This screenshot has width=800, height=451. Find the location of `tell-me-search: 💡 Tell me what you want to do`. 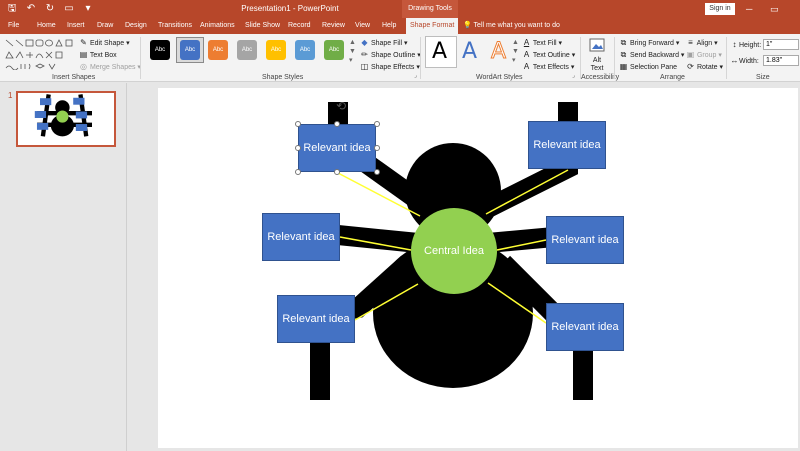

tell-me-search: 💡 Tell me what you want to do is located at coordinates (511, 26).